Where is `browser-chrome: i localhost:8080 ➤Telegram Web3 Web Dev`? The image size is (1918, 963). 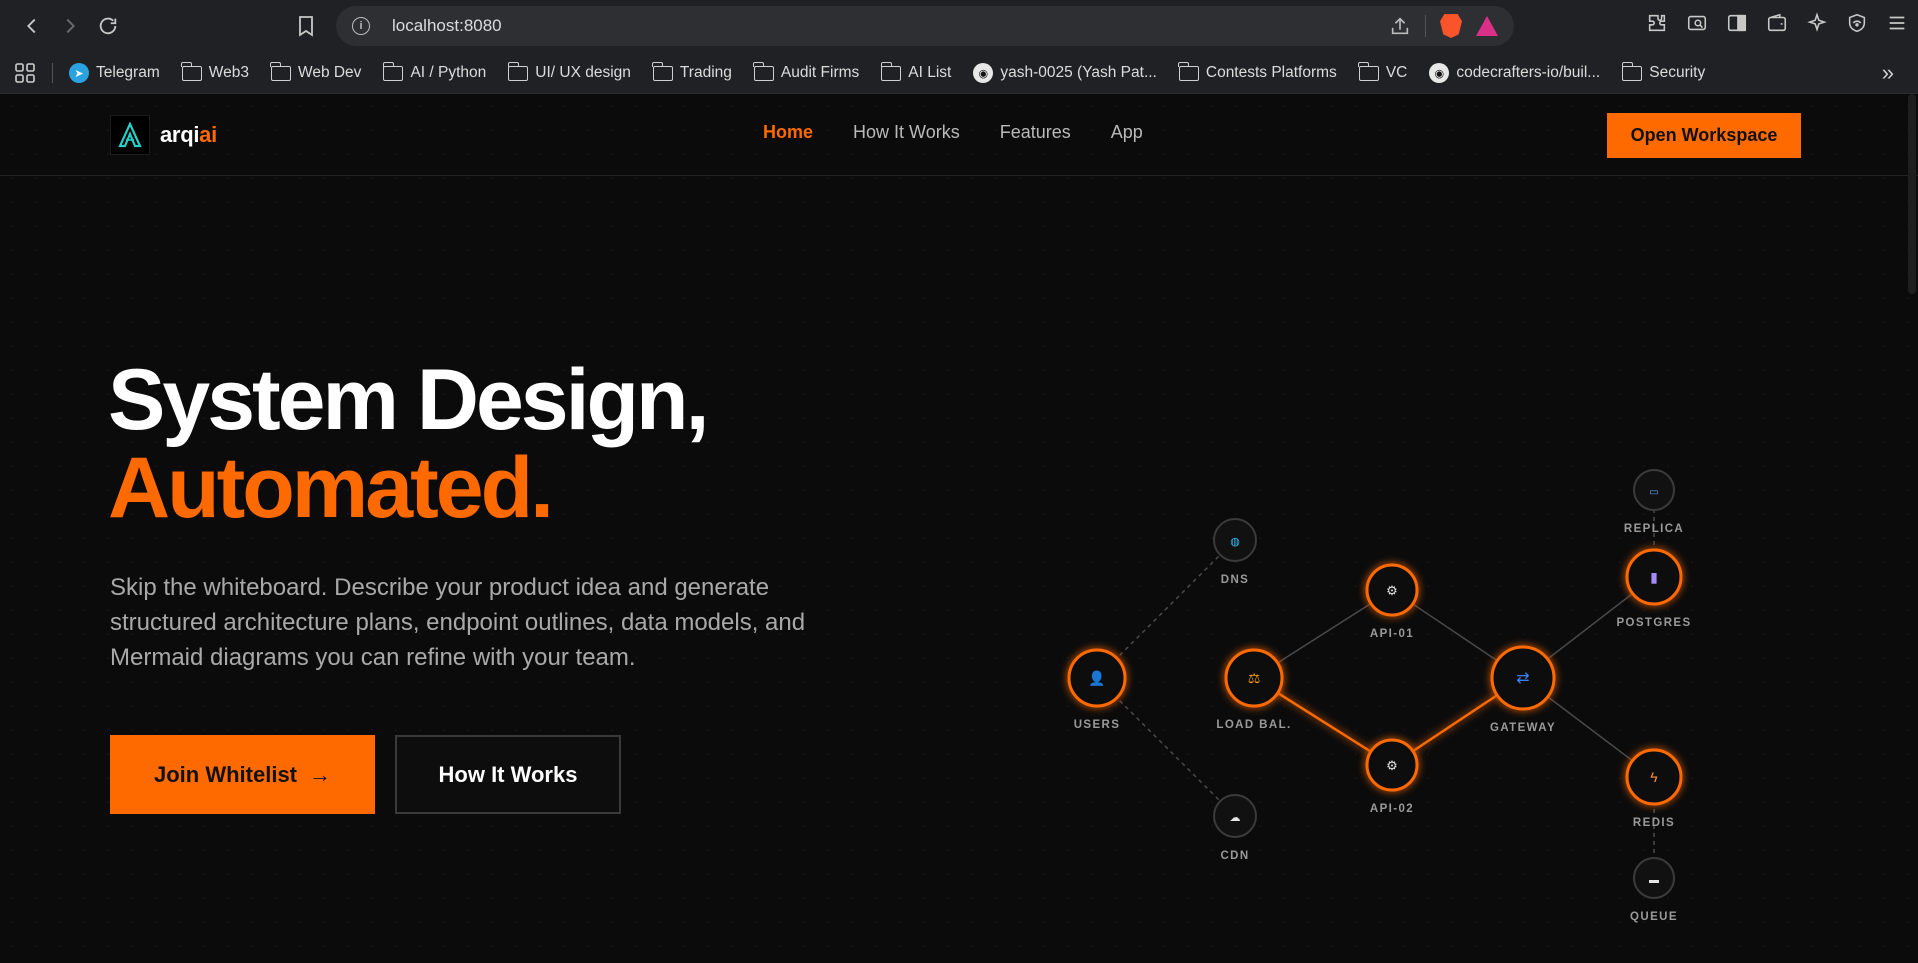 browser-chrome: i localhost:8080 ➤Telegram Web3 Web Dev is located at coordinates (959, 47).